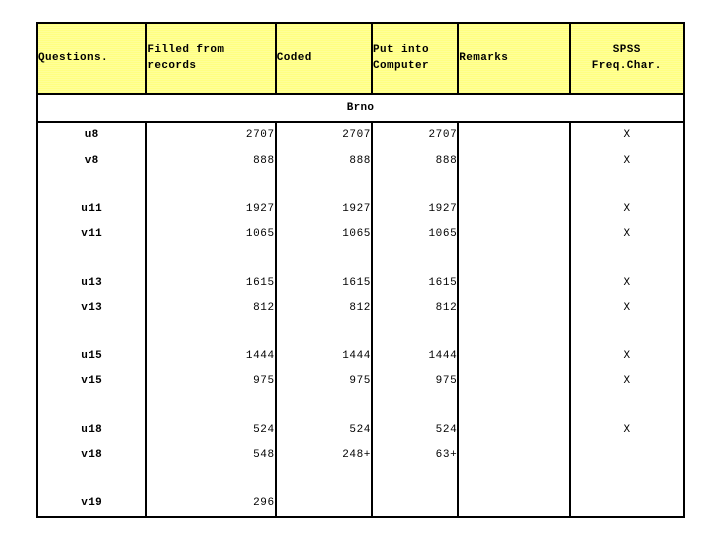 The width and height of the screenshot is (720, 540). What do you see at coordinates (324, 134) in the screenshot?
I see `cell-coded: 2707` at bounding box center [324, 134].